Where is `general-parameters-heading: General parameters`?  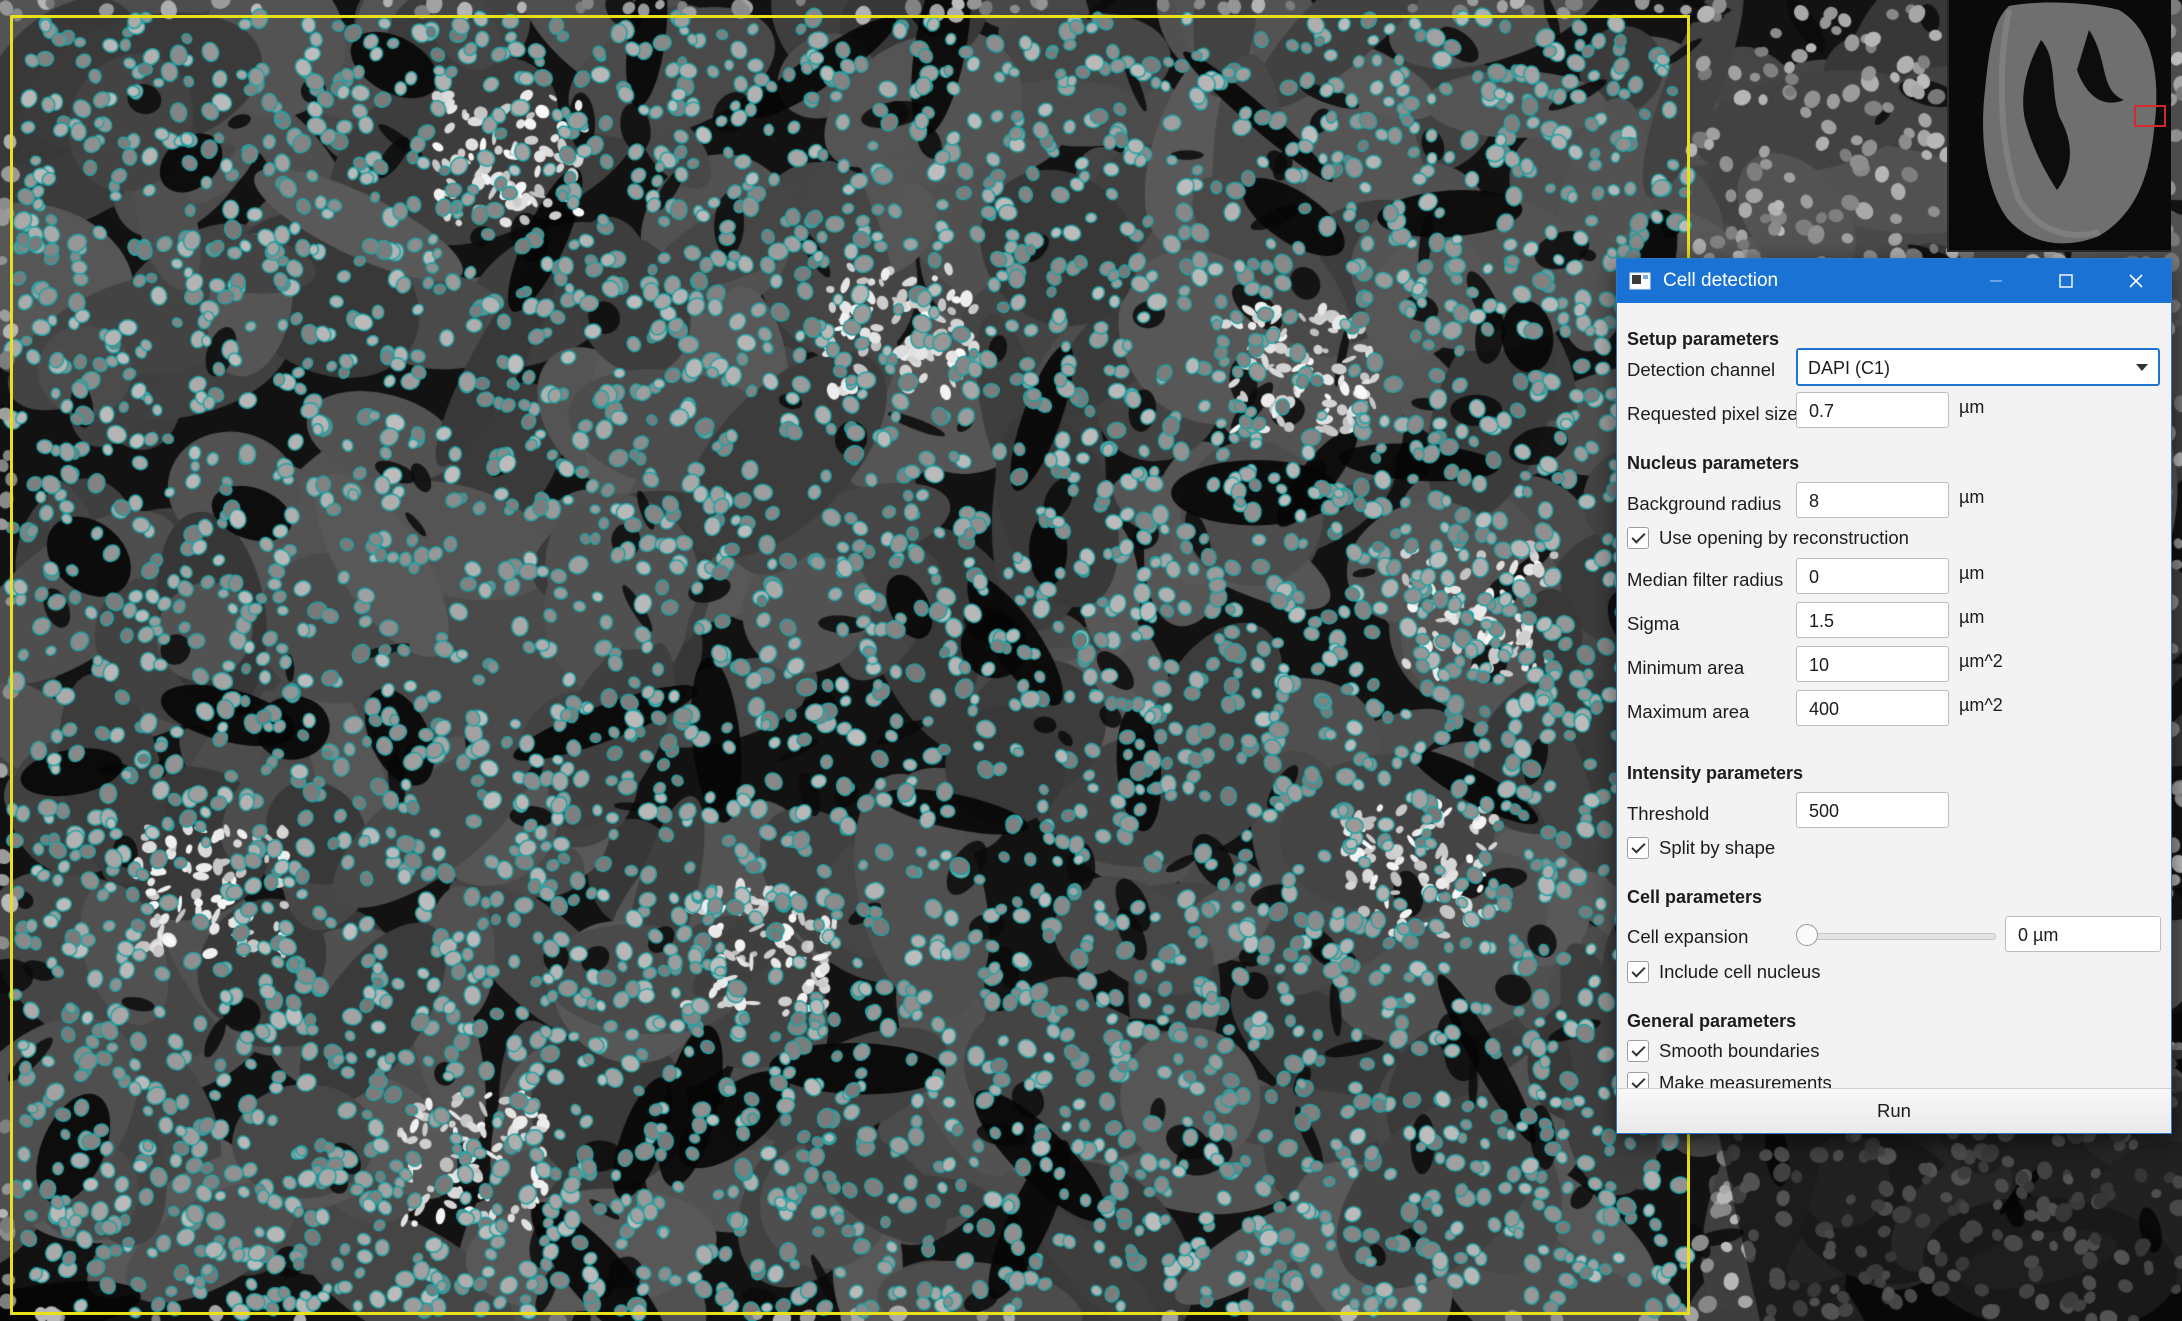
general-parameters-heading: General parameters is located at coordinates (1712, 1021).